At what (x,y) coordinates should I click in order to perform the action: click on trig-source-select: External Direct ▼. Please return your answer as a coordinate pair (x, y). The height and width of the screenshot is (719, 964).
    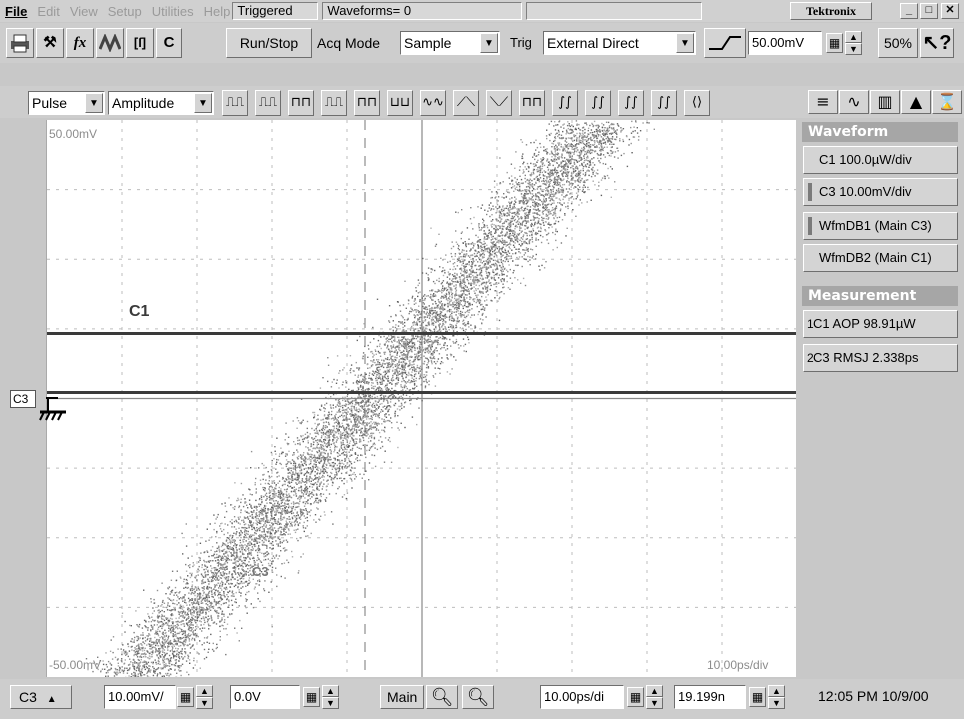
    Looking at the image, I should click on (619, 43).